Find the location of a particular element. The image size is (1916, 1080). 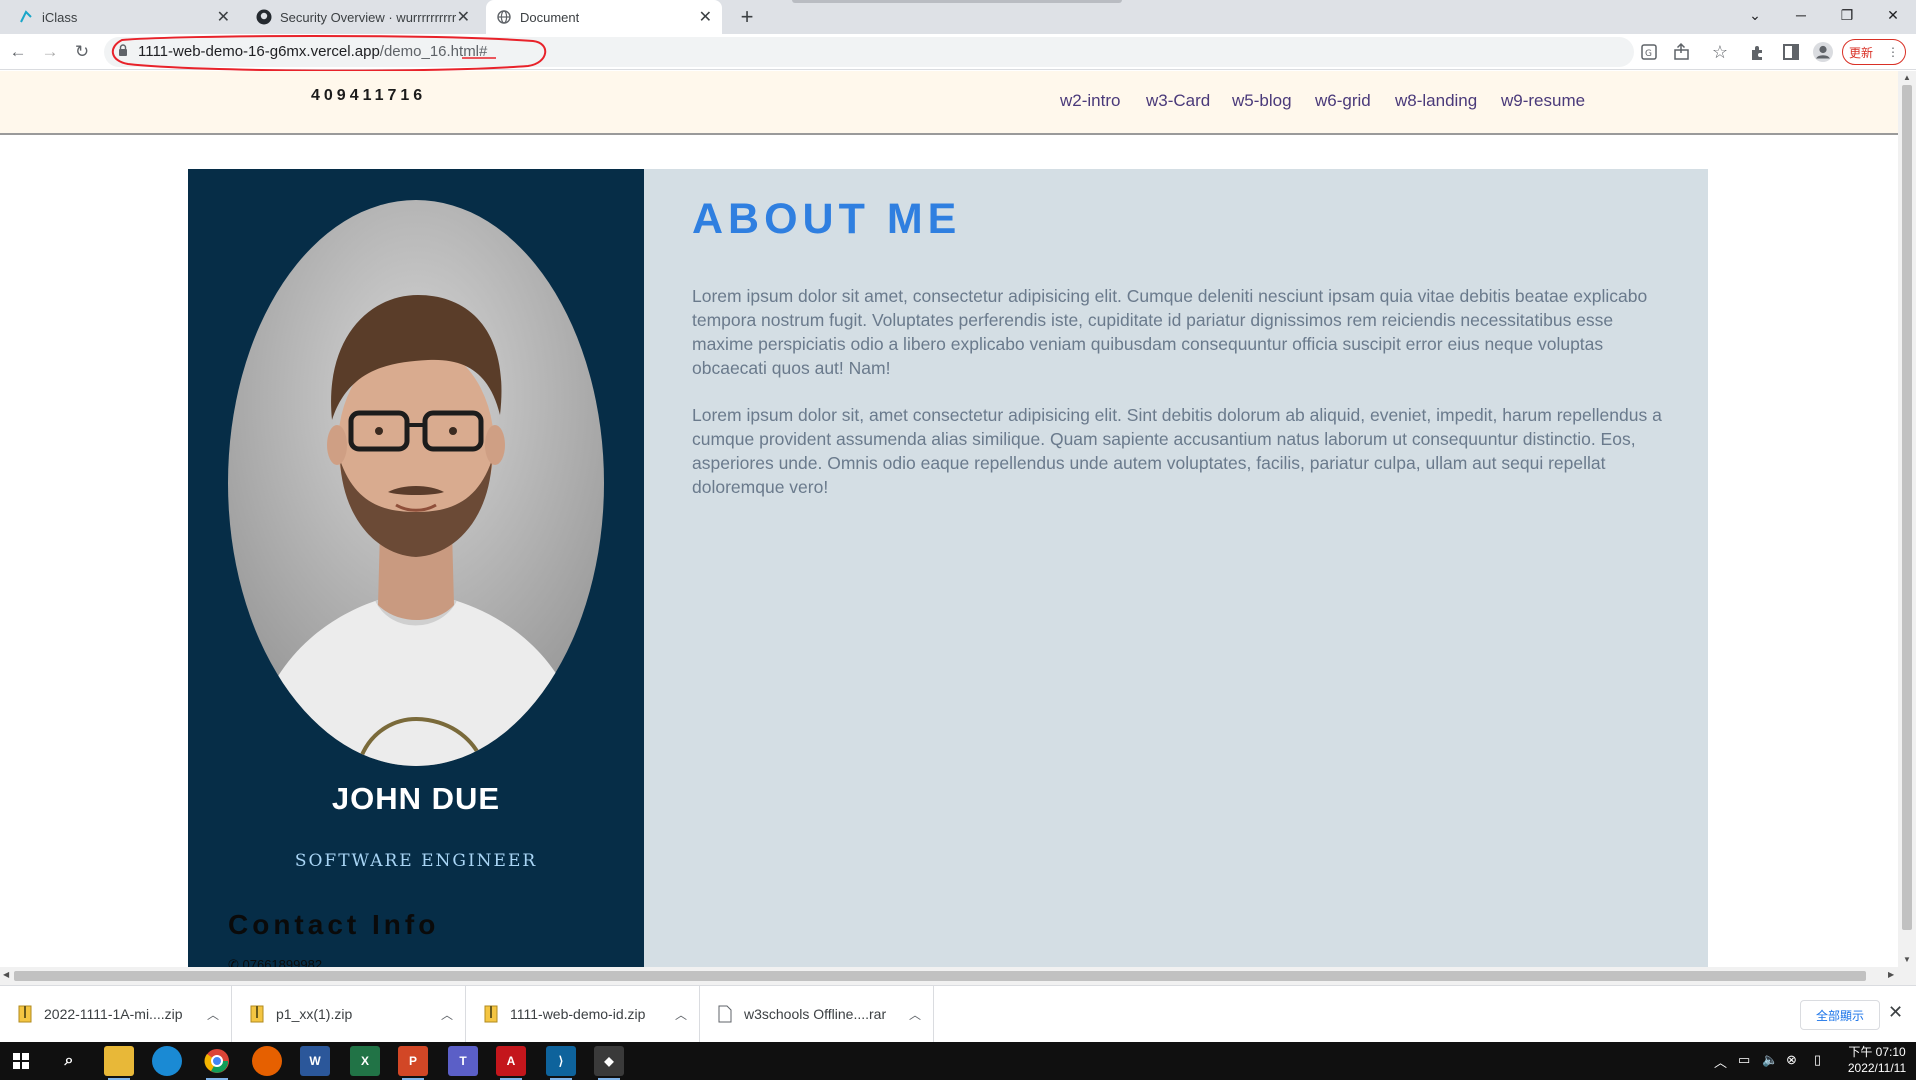

phone-icon: ✆ is located at coordinates (235, 962).